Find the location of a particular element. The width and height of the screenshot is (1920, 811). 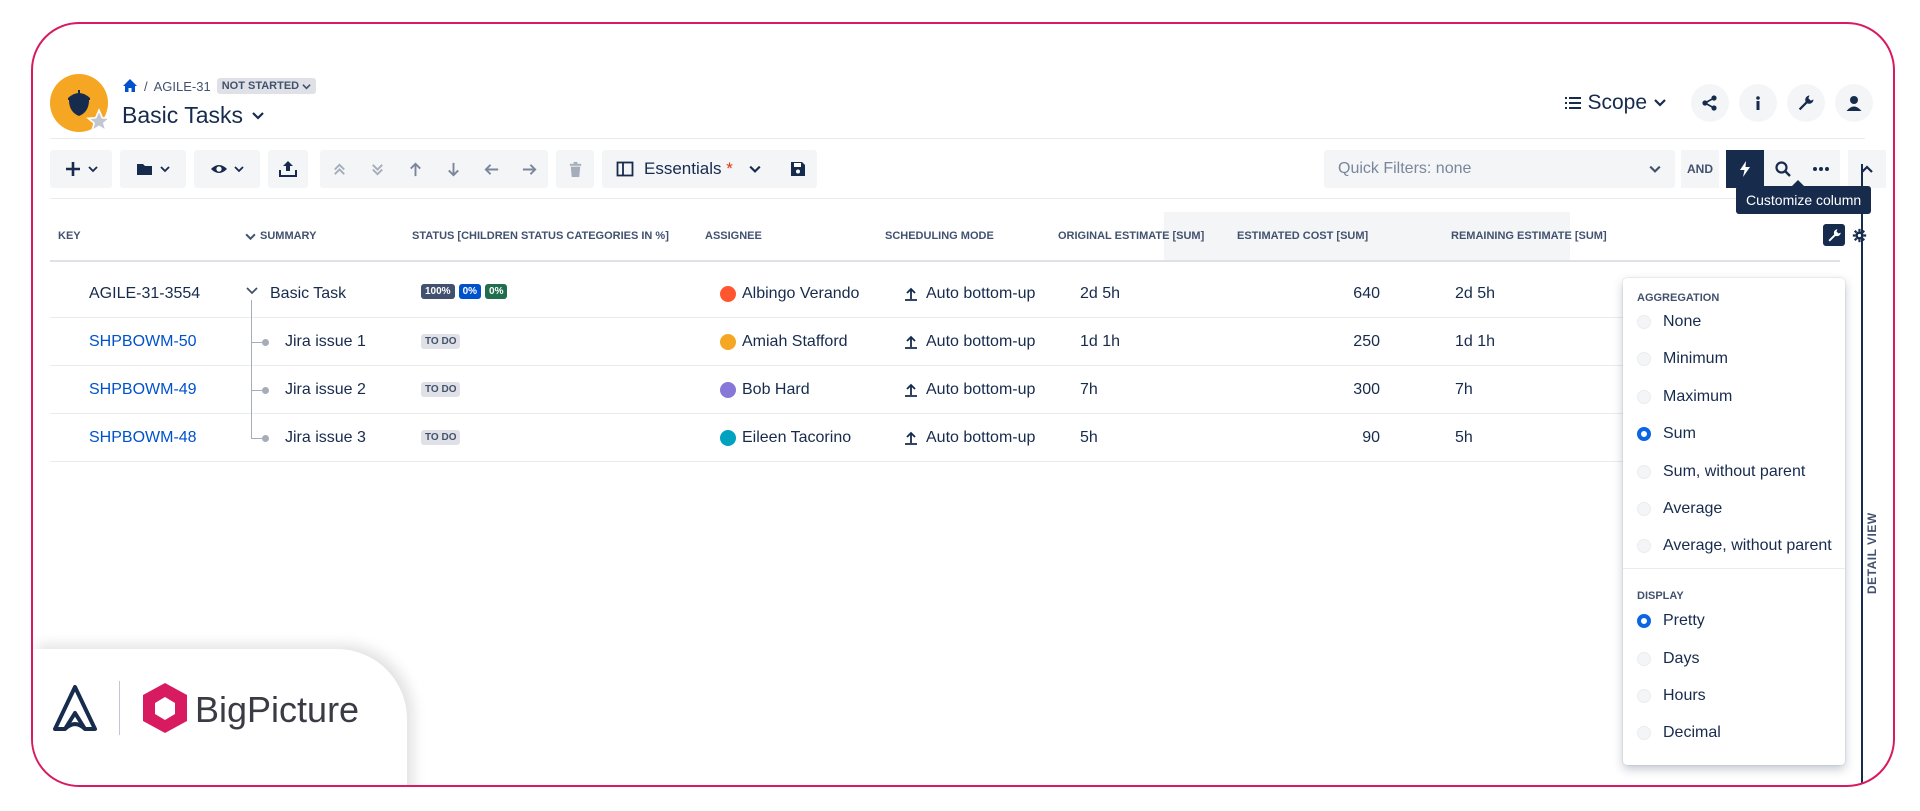

original-estimate: 5h is located at coordinates (1089, 438).